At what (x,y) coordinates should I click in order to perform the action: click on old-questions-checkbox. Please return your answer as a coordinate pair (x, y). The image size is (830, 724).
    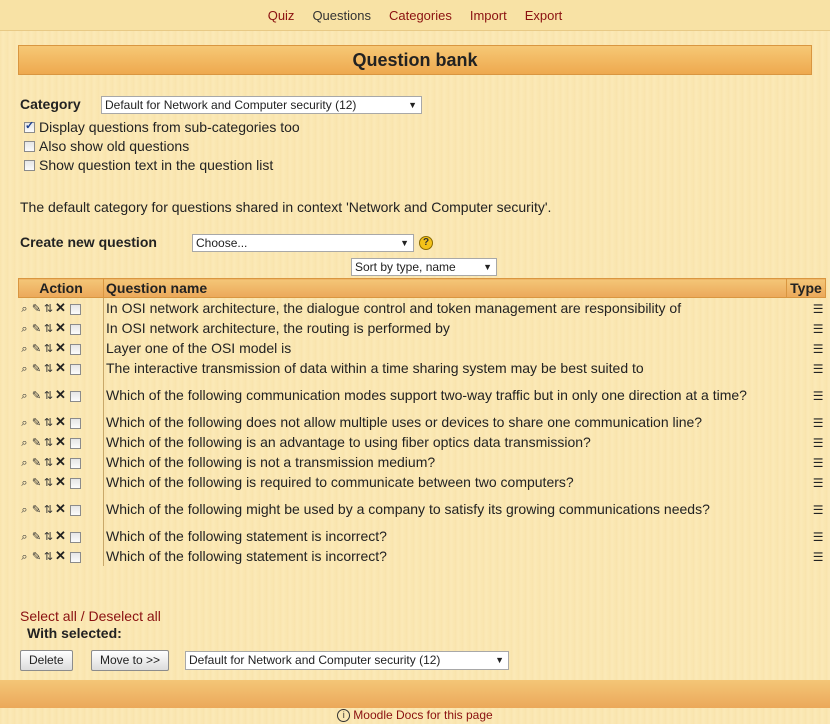
    Looking at the image, I should click on (29, 146).